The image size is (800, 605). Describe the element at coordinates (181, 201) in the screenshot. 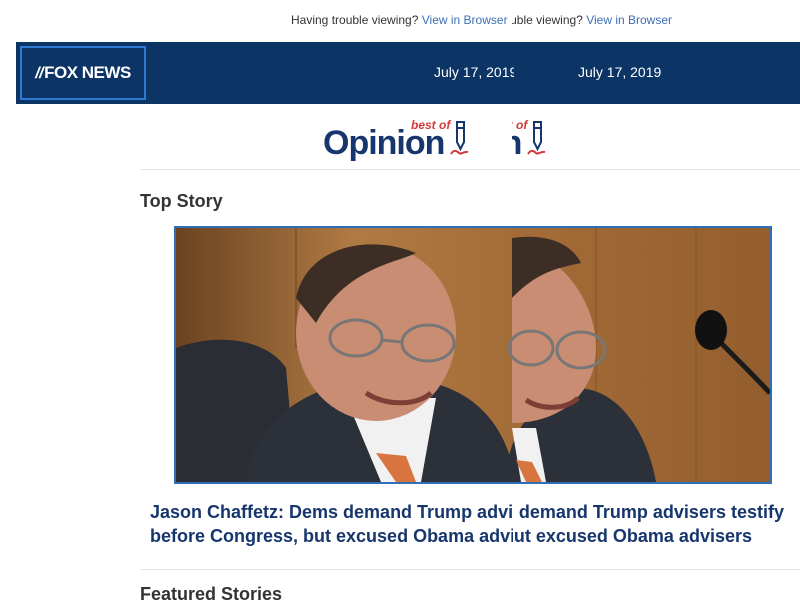

I see `top-story-heading: Top Story` at that location.